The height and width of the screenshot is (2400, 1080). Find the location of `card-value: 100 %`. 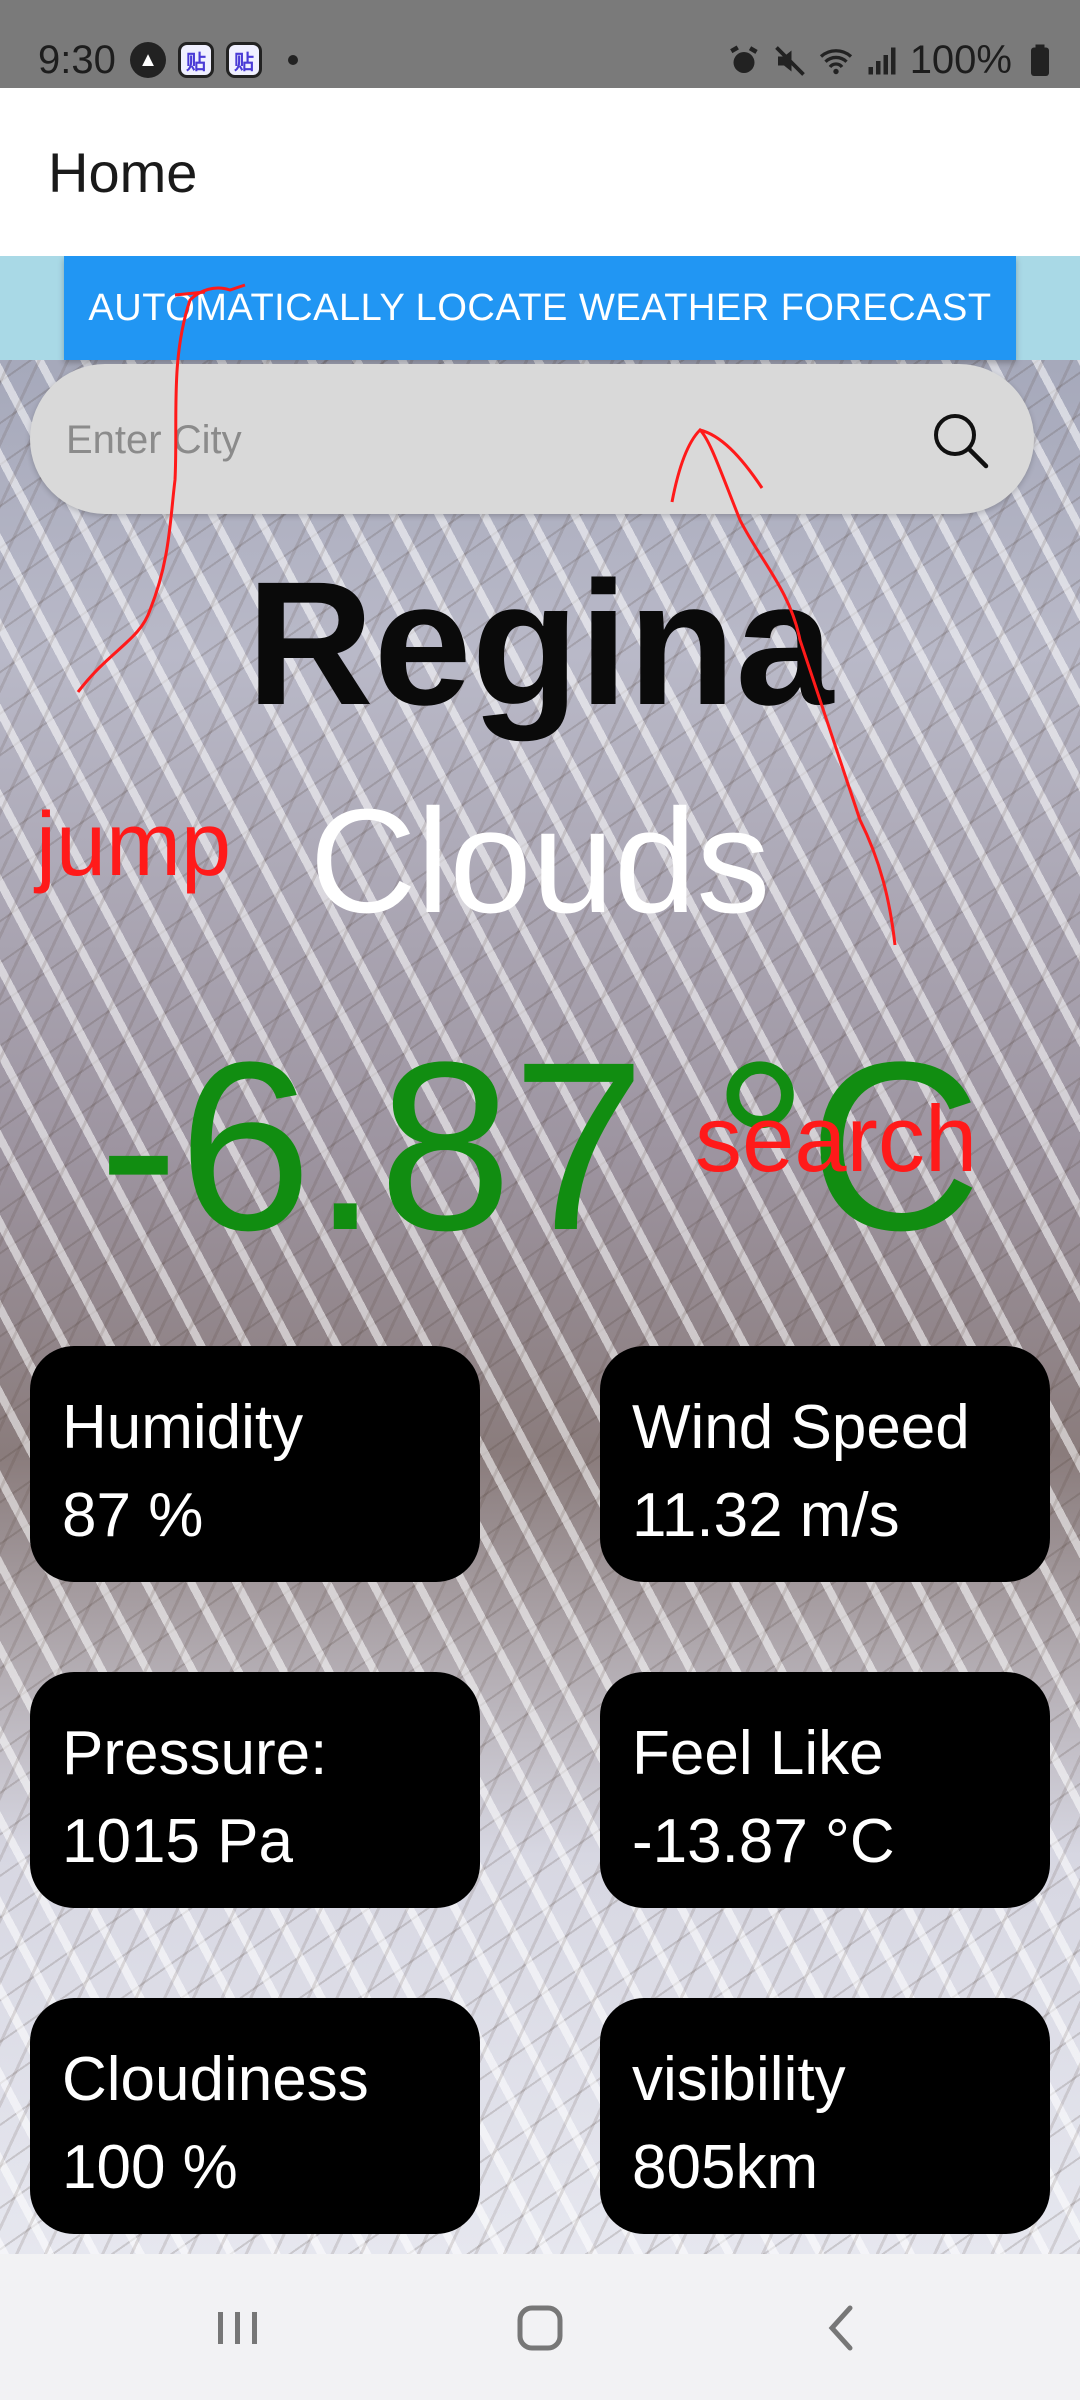

card-value: 100 % is located at coordinates (150, 2167).